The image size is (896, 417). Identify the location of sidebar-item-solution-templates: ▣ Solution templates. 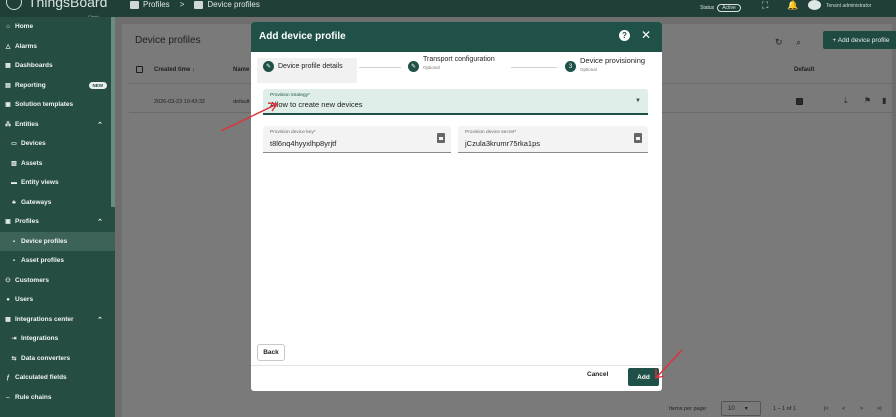
(57, 104).